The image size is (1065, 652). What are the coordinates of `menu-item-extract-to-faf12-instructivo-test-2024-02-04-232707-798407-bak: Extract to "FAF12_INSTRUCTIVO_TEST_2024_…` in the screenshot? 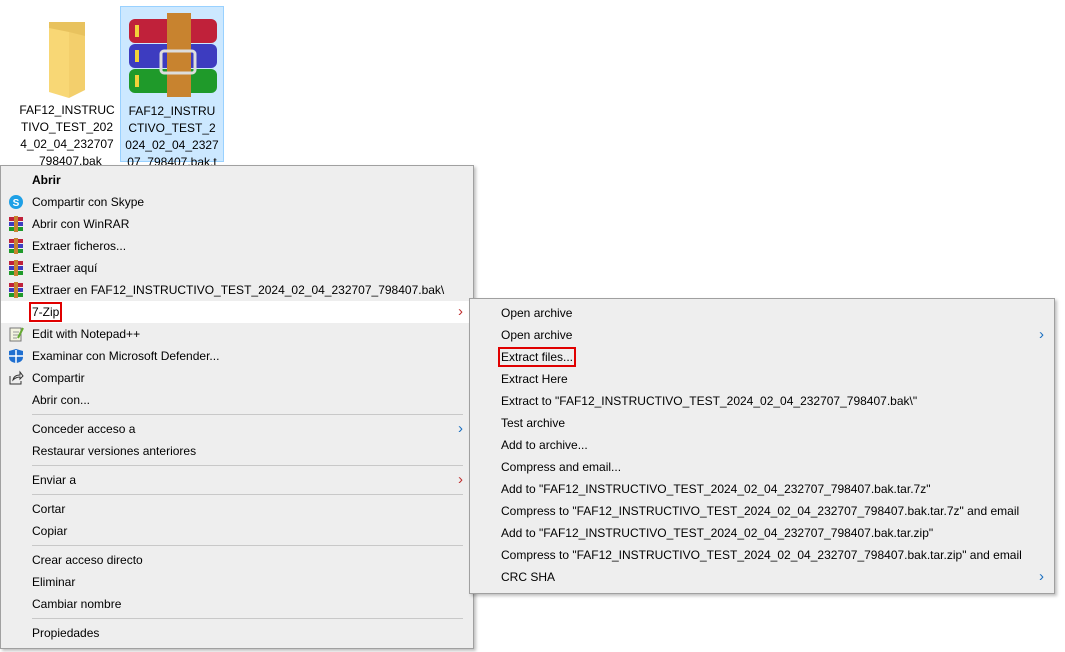 It's located at (762, 401).